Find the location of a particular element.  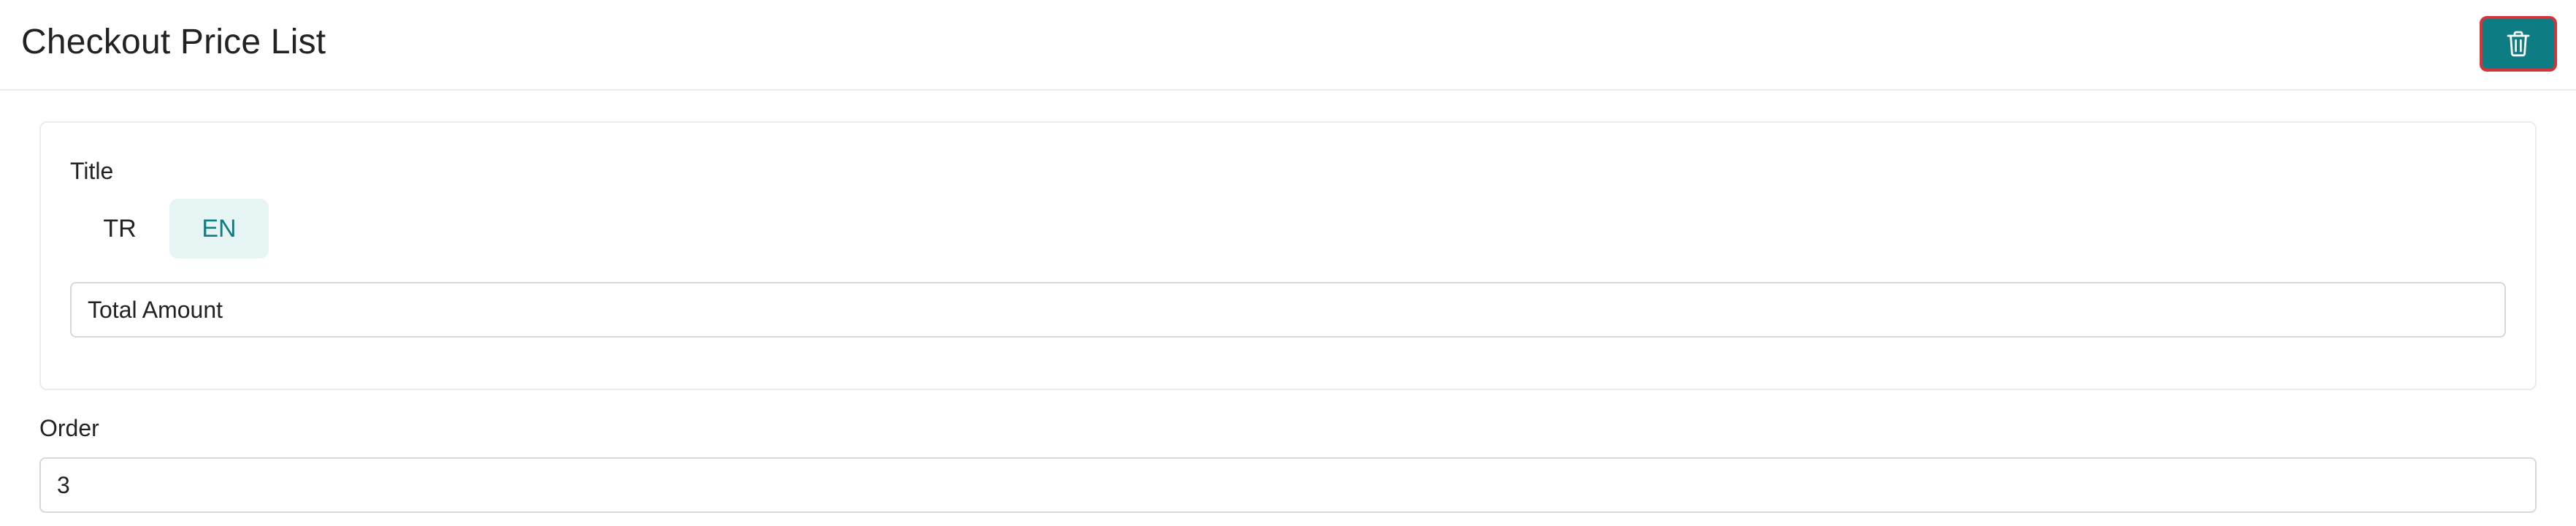

title-input is located at coordinates (1288, 310).